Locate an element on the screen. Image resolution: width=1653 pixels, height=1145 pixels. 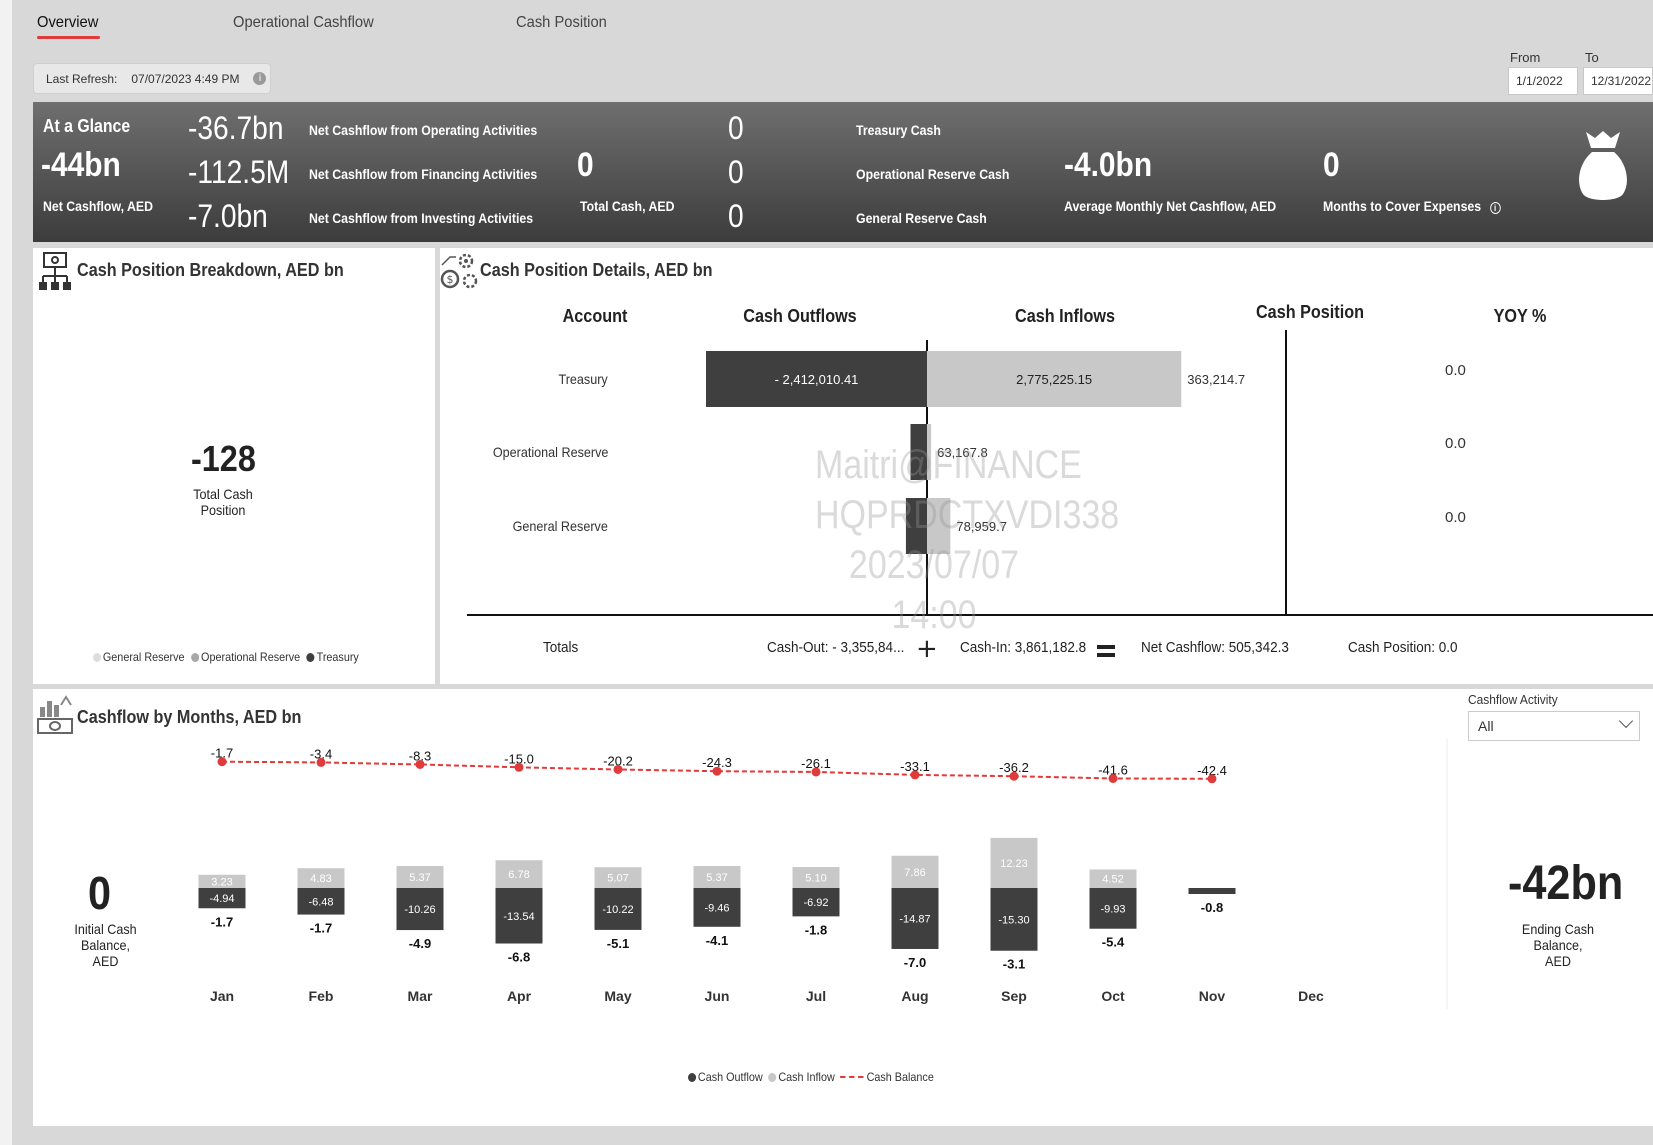
legend-cash-balance: Cash Balance is located at coordinates (900, 1077).